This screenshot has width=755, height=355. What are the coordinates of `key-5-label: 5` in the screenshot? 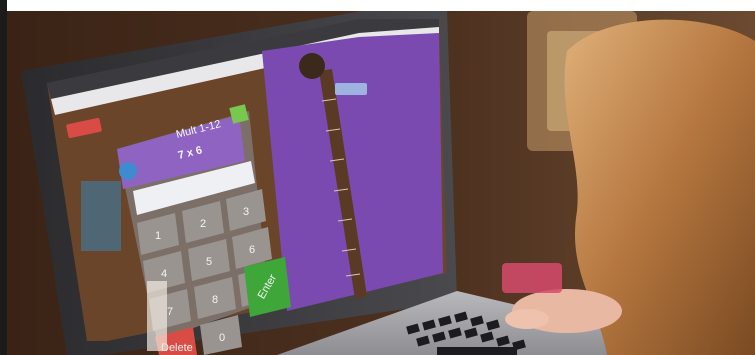 It's located at (209, 262).